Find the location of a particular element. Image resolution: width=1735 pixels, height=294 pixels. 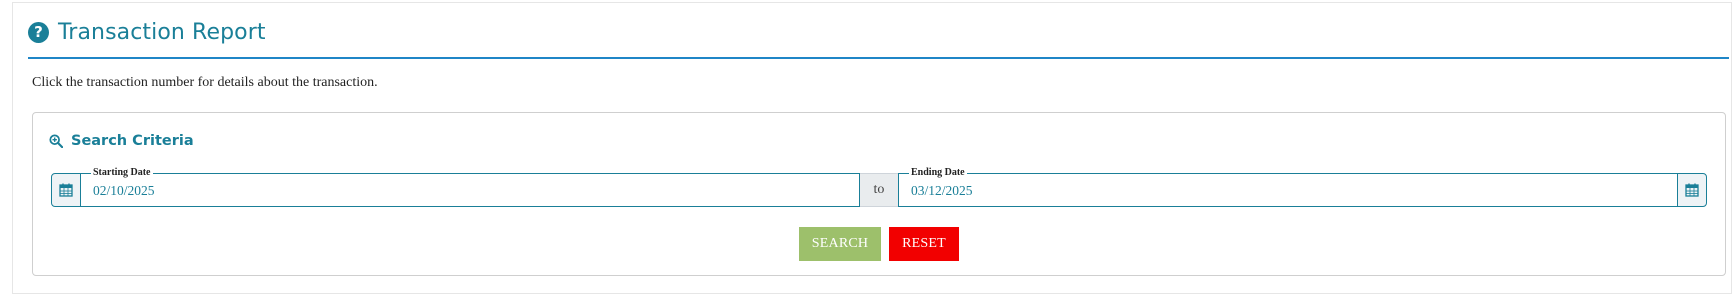

ending-date-calendar-button is located at coordinates (1692, 190).